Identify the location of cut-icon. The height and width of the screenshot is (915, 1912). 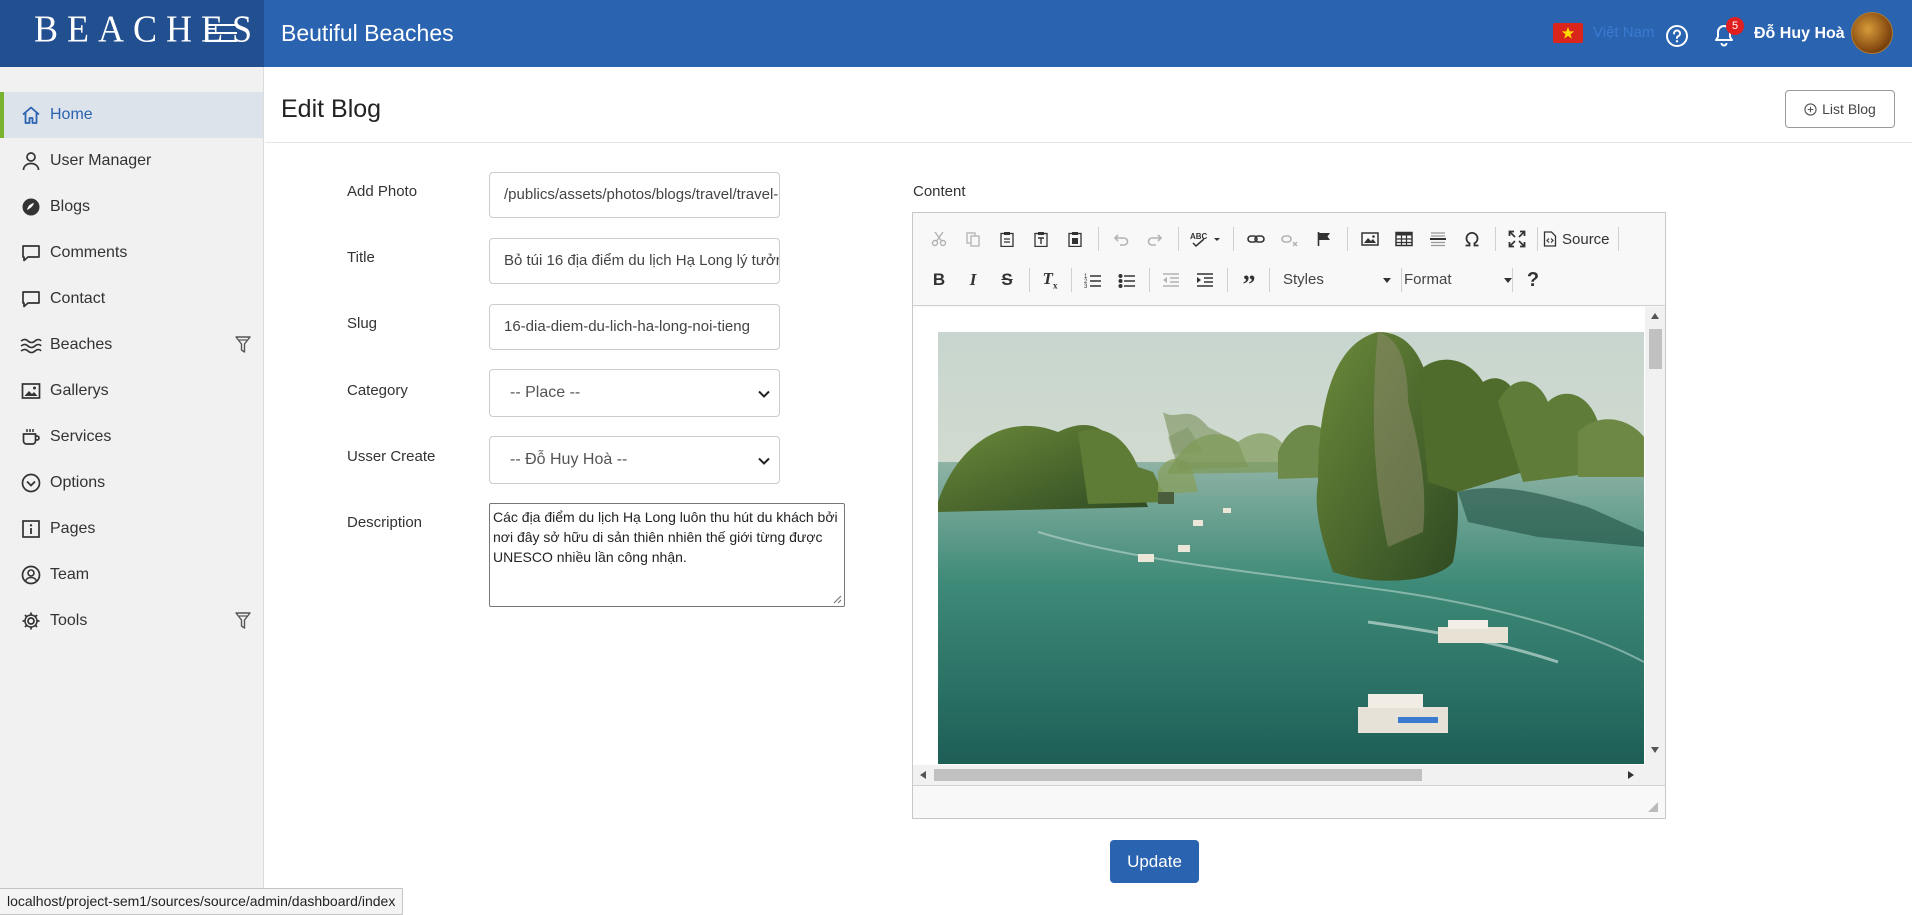
(939, 239).